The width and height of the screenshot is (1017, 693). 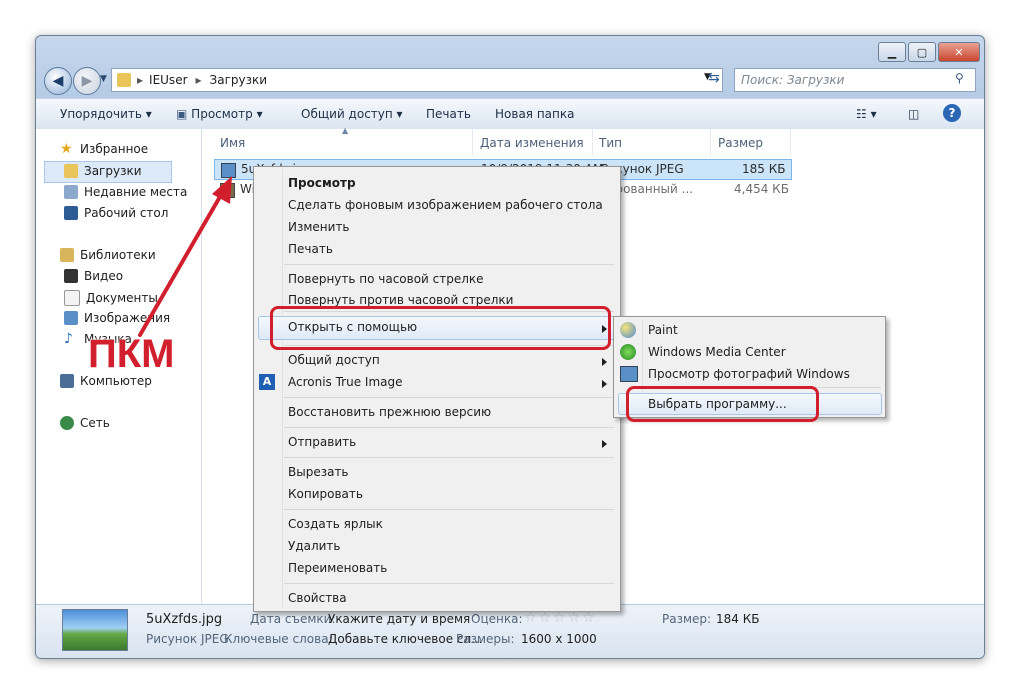 What do you see at coordinates (222, 190) in the screenshot?
I see `arrow-head` at bounding box center [222, 190].